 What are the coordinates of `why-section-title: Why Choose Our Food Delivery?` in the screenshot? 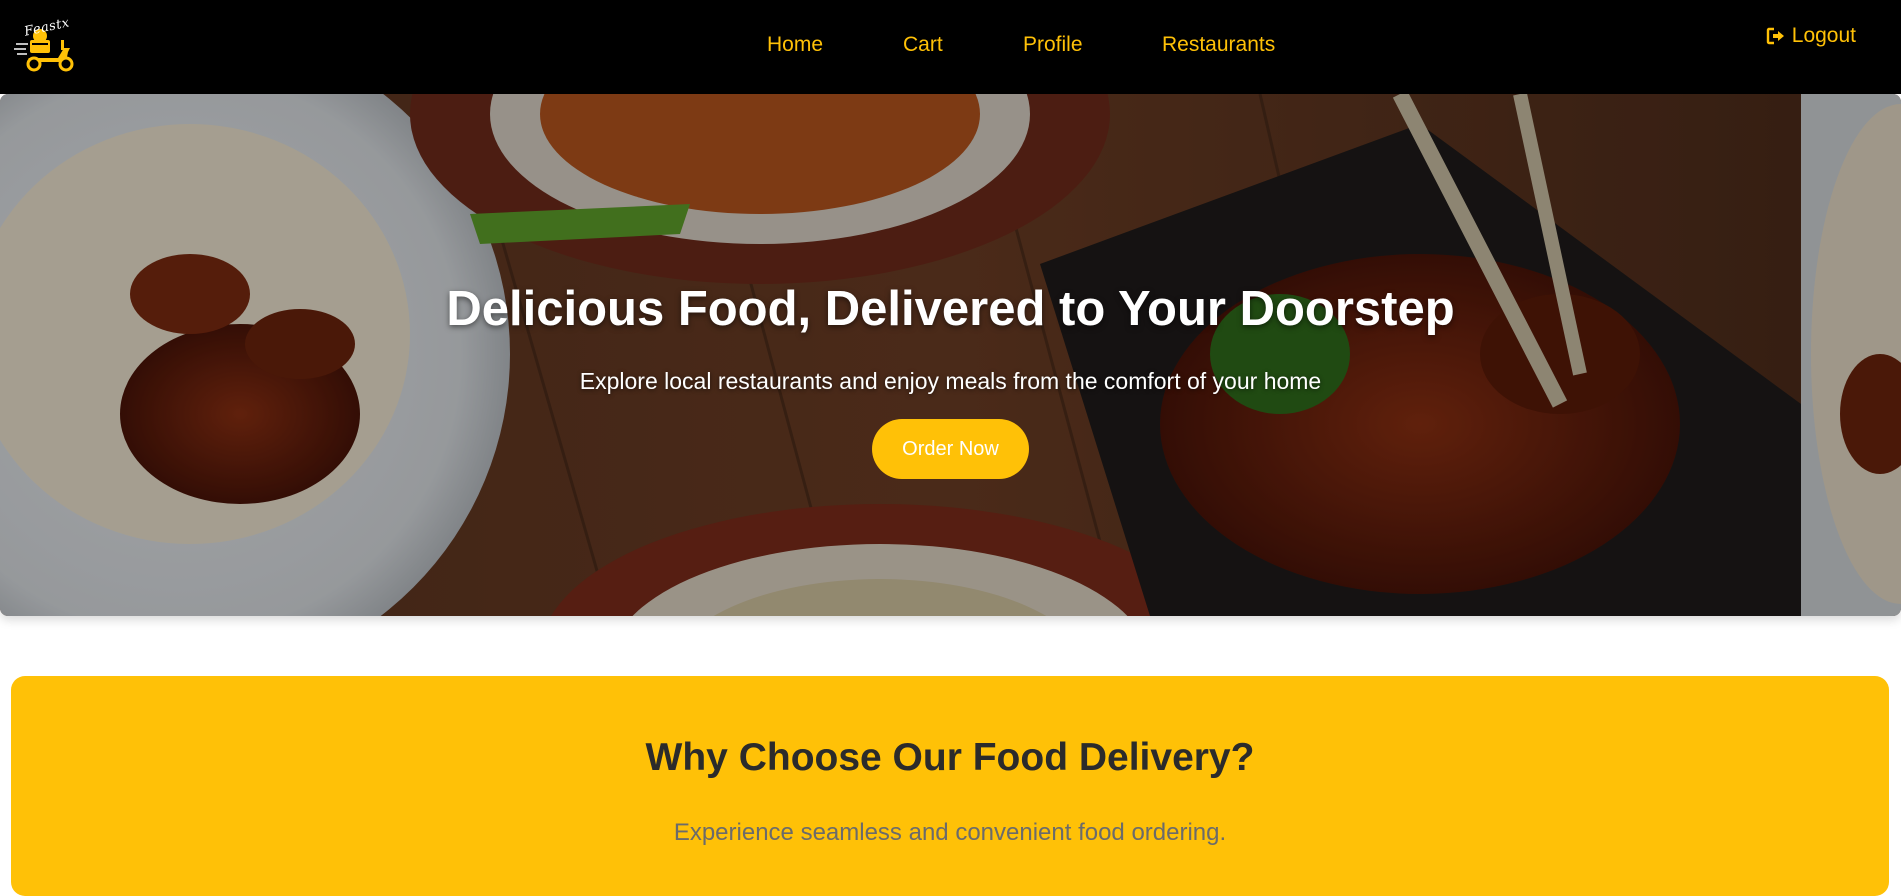 It's located at (950, 757).